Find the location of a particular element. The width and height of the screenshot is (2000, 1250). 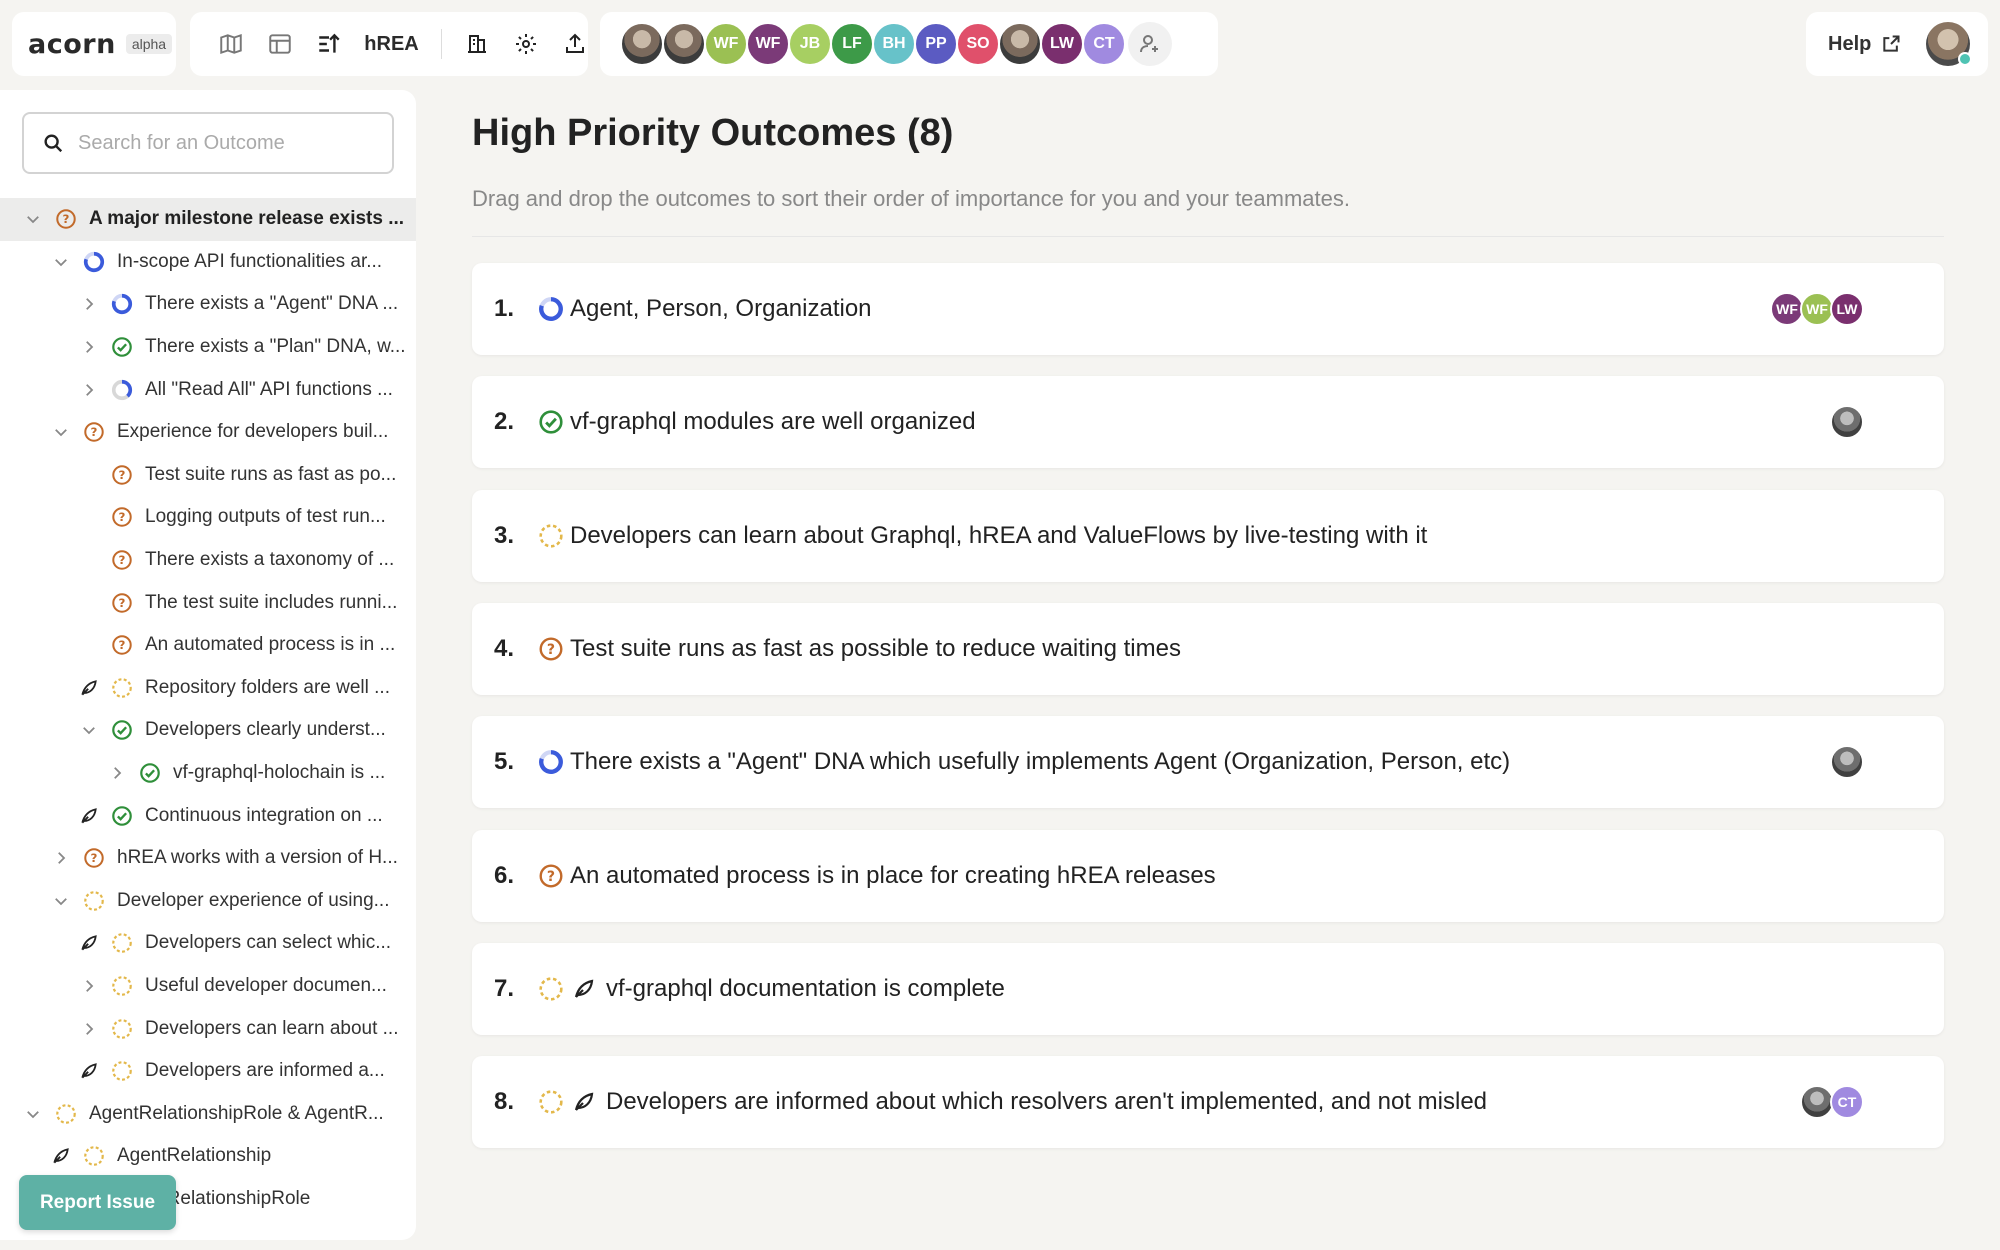

export-upload-icon is located at coordinates (574, 44).